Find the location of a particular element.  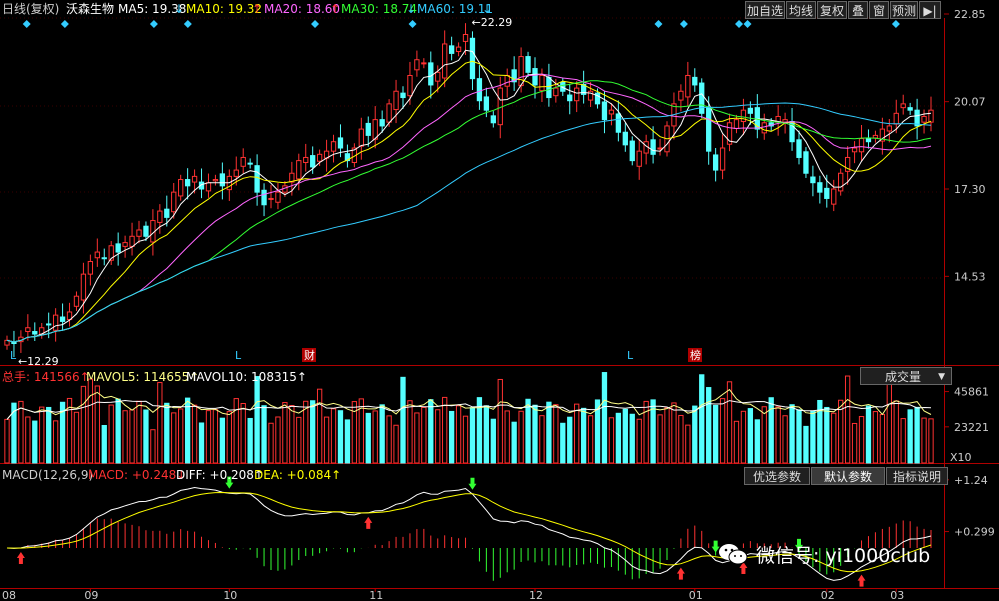

next-nav-icon: ▶| is located at coordinates (930, 10).